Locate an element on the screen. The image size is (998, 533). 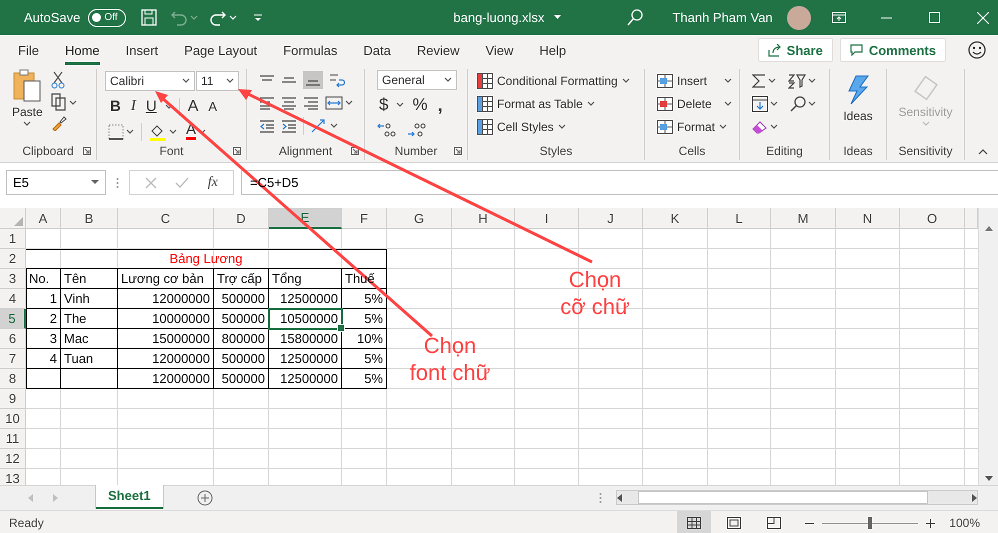
paste-icon is located at coordinates (27, 86).